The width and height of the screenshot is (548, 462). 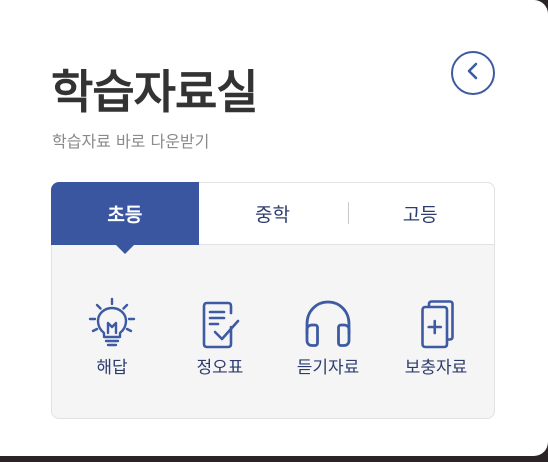 I want to click on stacked-documents-plus-icon, so click(x=436, y=324).